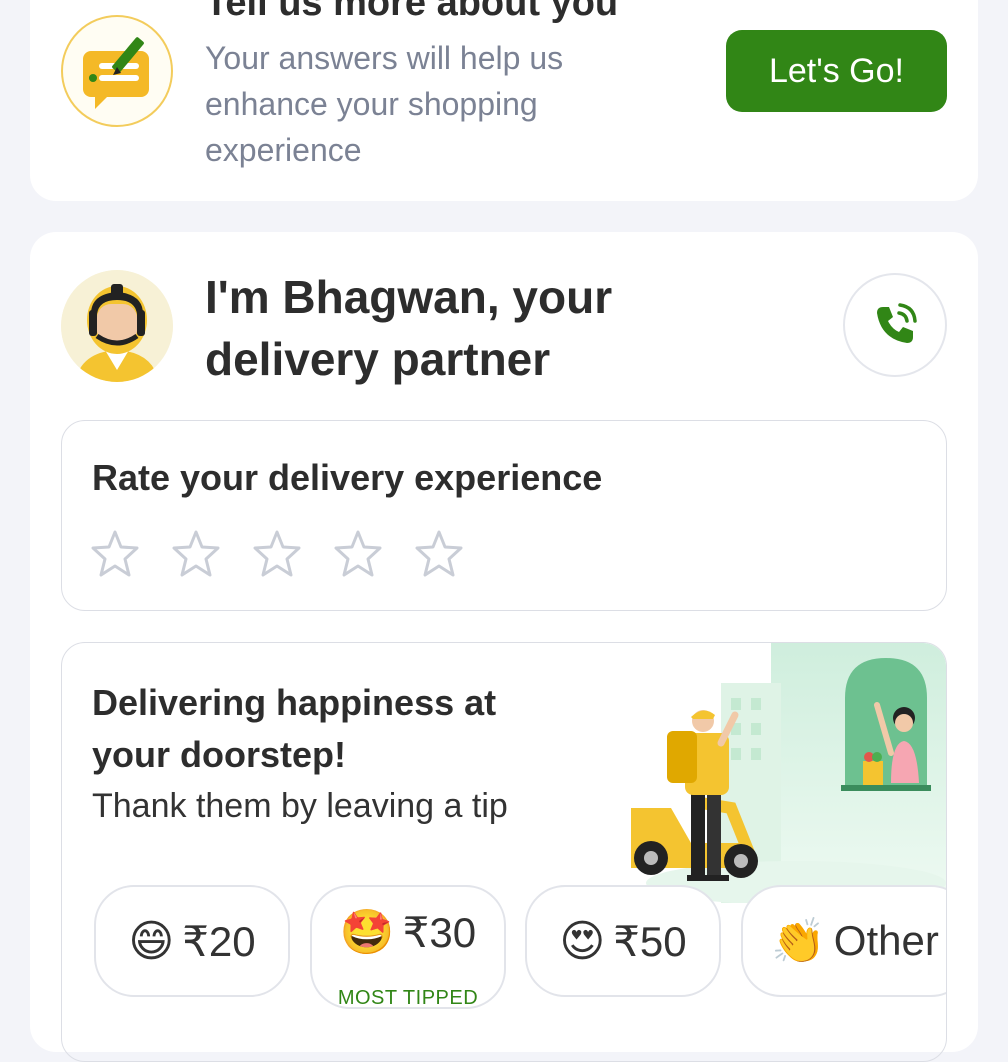 This screenshot has width=1008, height=1062. I want to click on star-2-icon, so click(196, 554).